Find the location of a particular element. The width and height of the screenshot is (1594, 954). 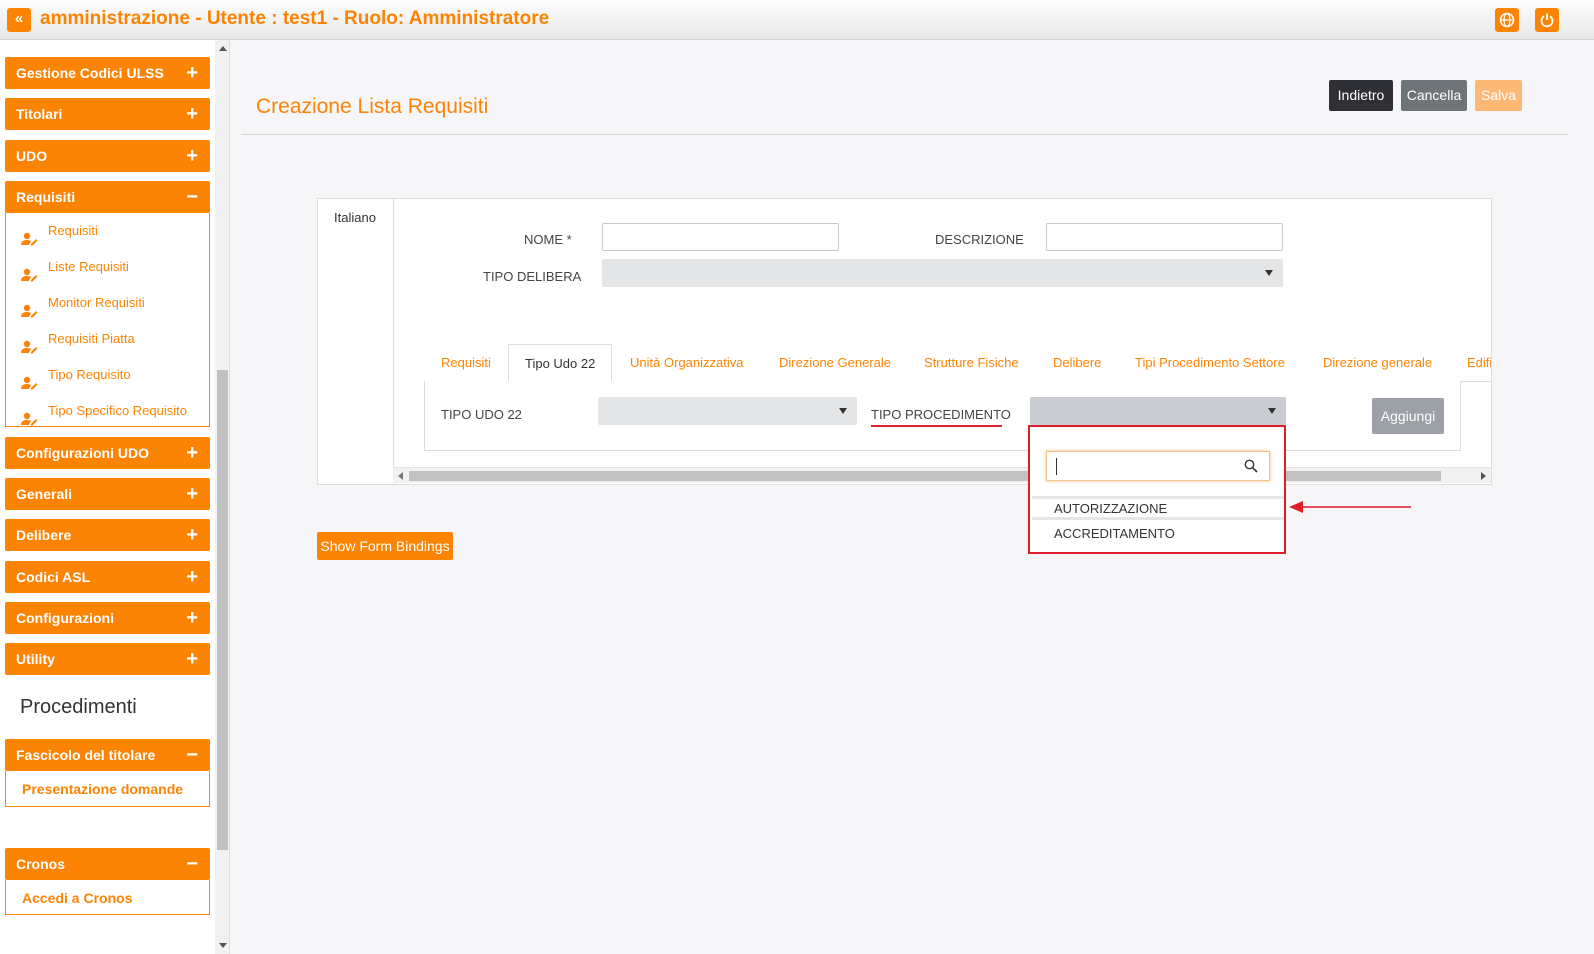

menu-delibere: Delibere + is located at coordinates (107, 535).